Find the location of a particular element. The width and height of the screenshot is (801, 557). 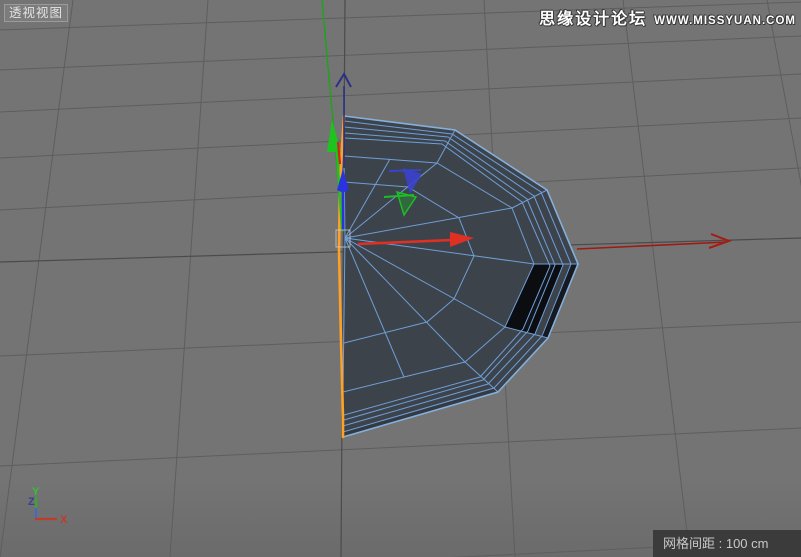

axis-z-label: Z is located at coordinates (31, 502).